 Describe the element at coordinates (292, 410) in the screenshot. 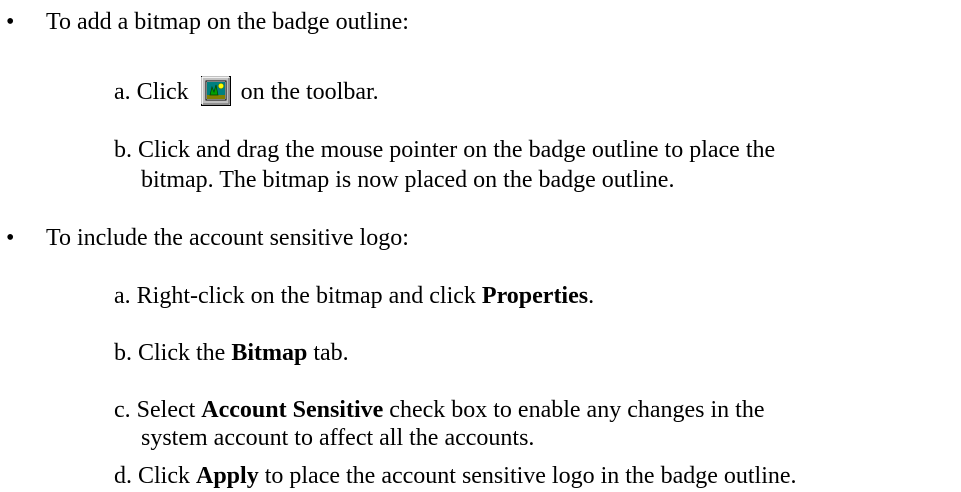

I see `ui-term-account-sensitive: Account Sensitive` at that location.